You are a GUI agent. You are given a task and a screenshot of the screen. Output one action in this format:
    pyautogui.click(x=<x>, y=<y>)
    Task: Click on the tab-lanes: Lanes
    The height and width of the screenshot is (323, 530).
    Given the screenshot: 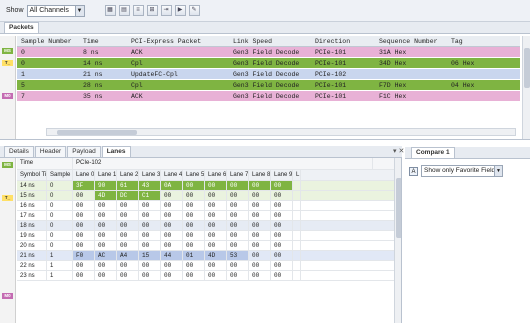 What is the action you would take?
    pyautogui.click(x=116, y=151)
    